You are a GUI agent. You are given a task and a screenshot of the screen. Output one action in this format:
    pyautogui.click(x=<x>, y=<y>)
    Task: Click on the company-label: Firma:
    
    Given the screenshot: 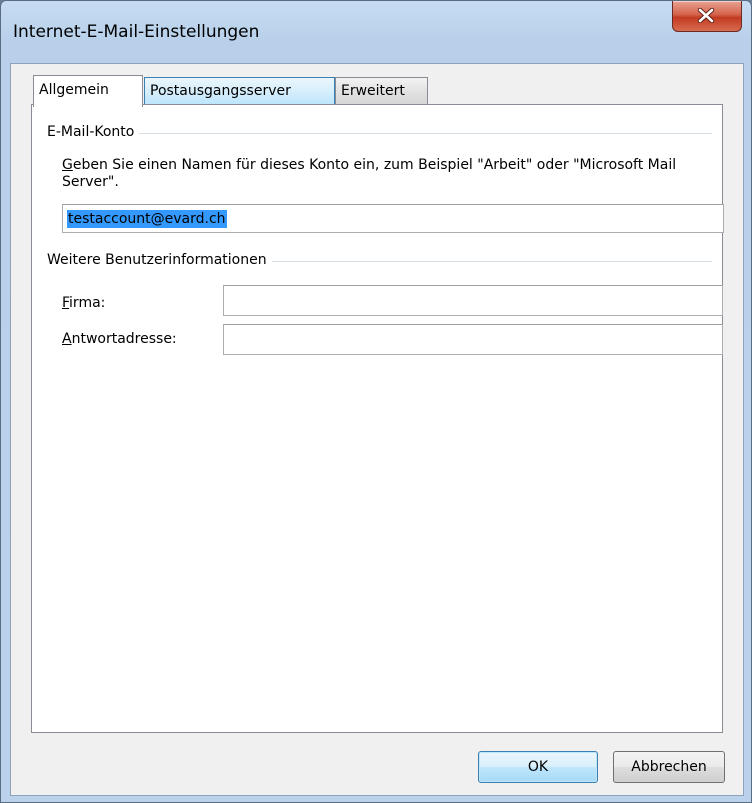 What is the action you would take?
    pyautogui.click(x=83, y=303)
    